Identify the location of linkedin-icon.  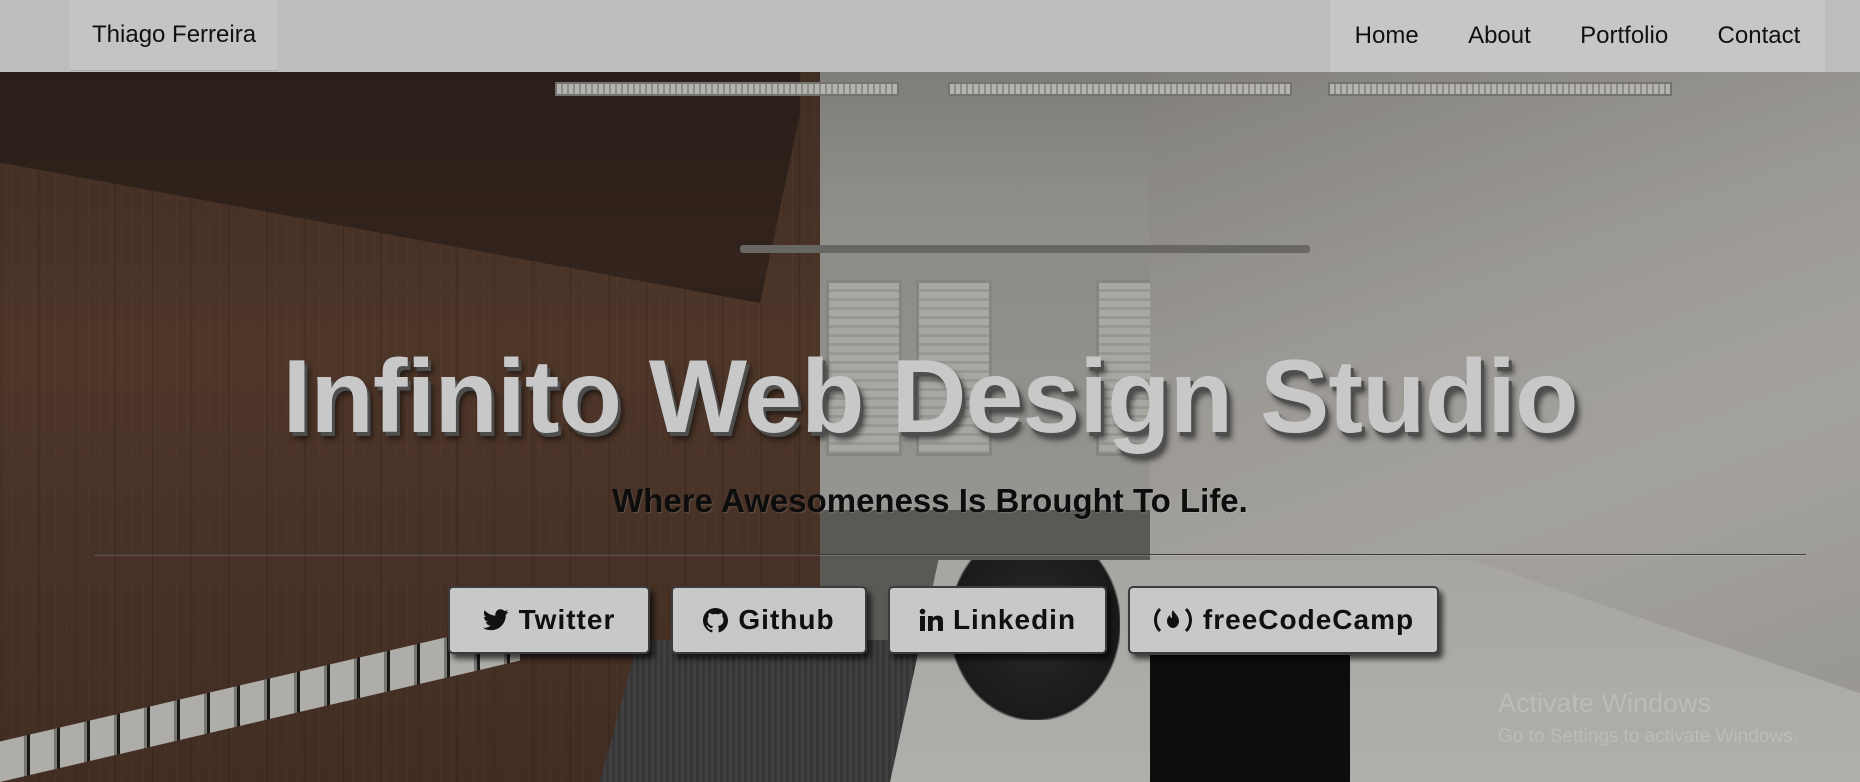
(931, 620).